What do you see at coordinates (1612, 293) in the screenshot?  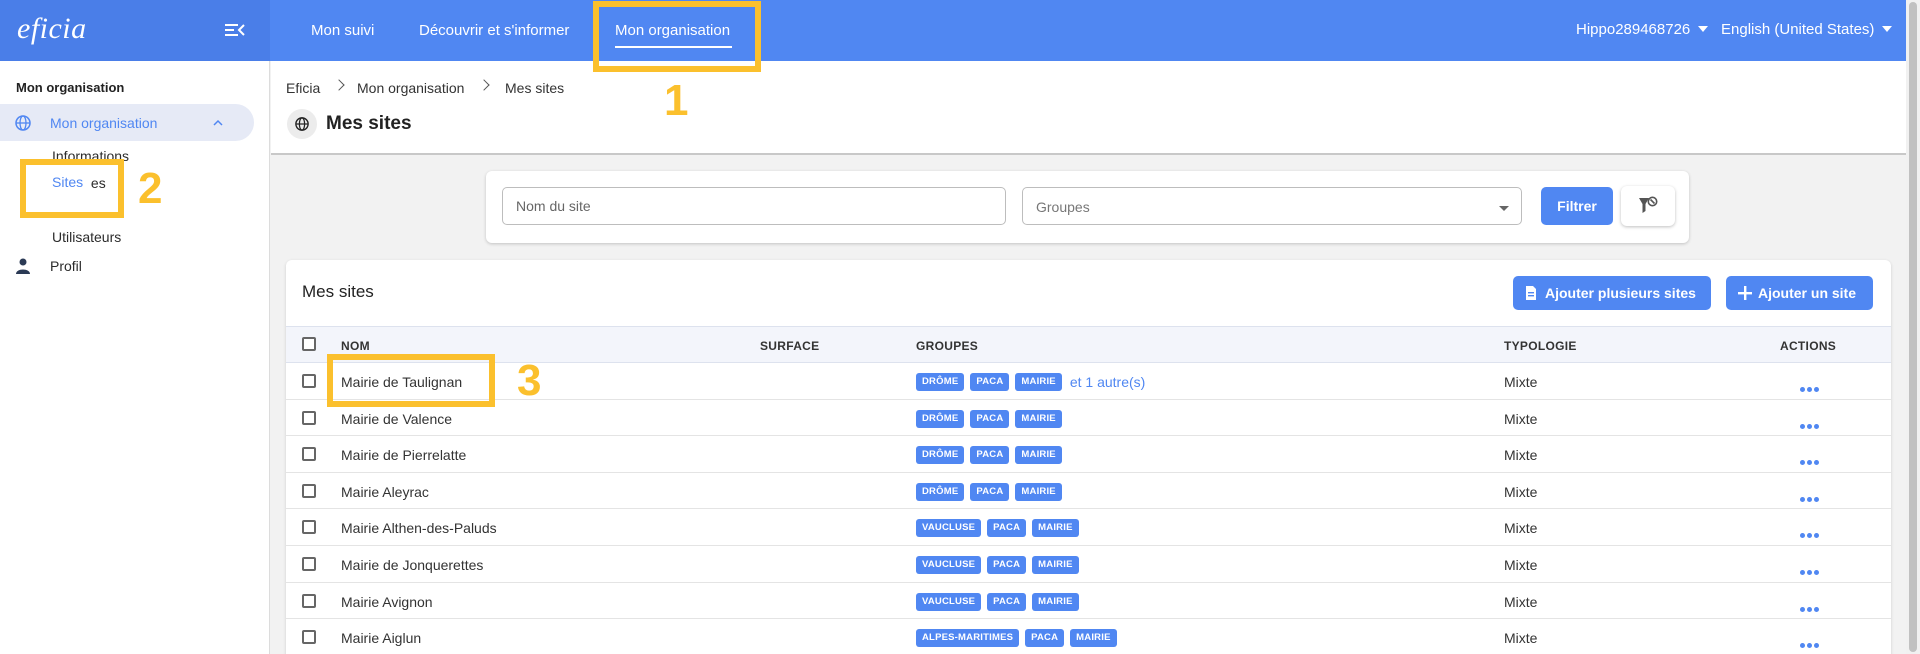 I see `add-multiple-sites-button: Ajouter plusieurs sites` at bounding box center [1612, 293].